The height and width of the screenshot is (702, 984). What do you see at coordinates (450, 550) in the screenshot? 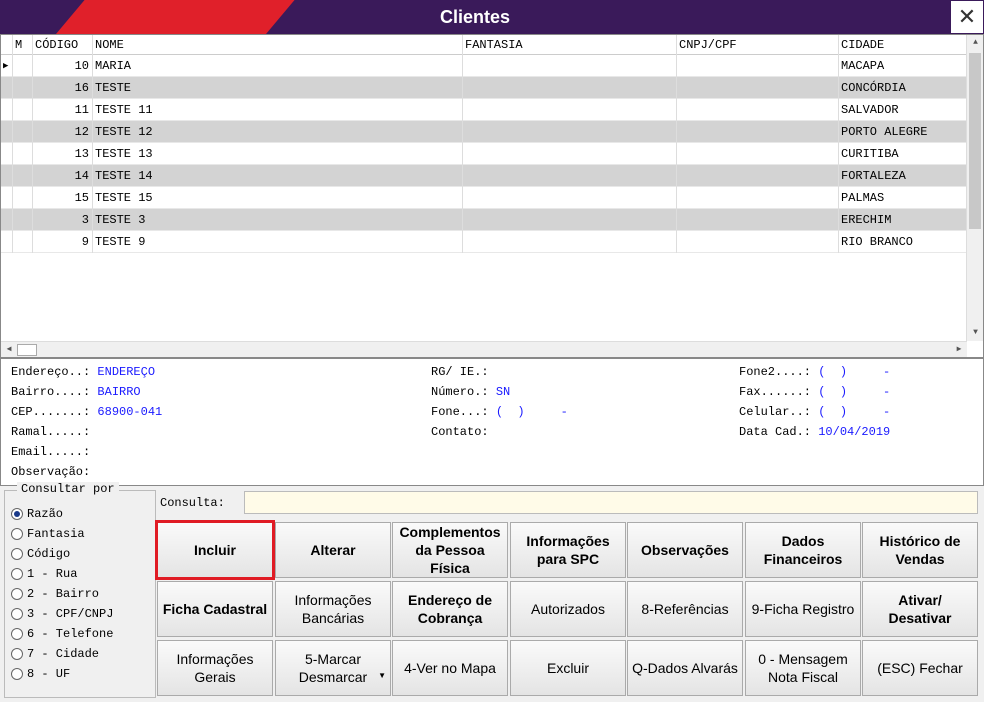
I see `complementos-pessoa-fisica-button: Complementos da Pessoa Física` at bounding box center [450, 550].